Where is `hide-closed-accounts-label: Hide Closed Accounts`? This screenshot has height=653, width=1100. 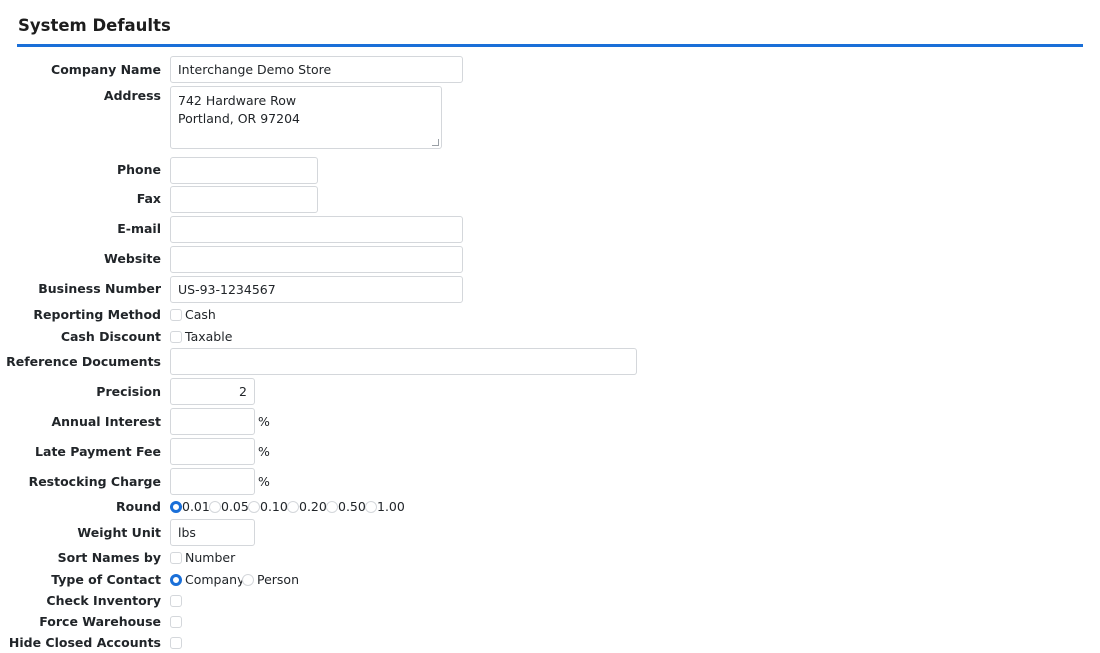 hide-closed-accounts-label: Hide Closed Accounts is located at coordinates (84, 642).